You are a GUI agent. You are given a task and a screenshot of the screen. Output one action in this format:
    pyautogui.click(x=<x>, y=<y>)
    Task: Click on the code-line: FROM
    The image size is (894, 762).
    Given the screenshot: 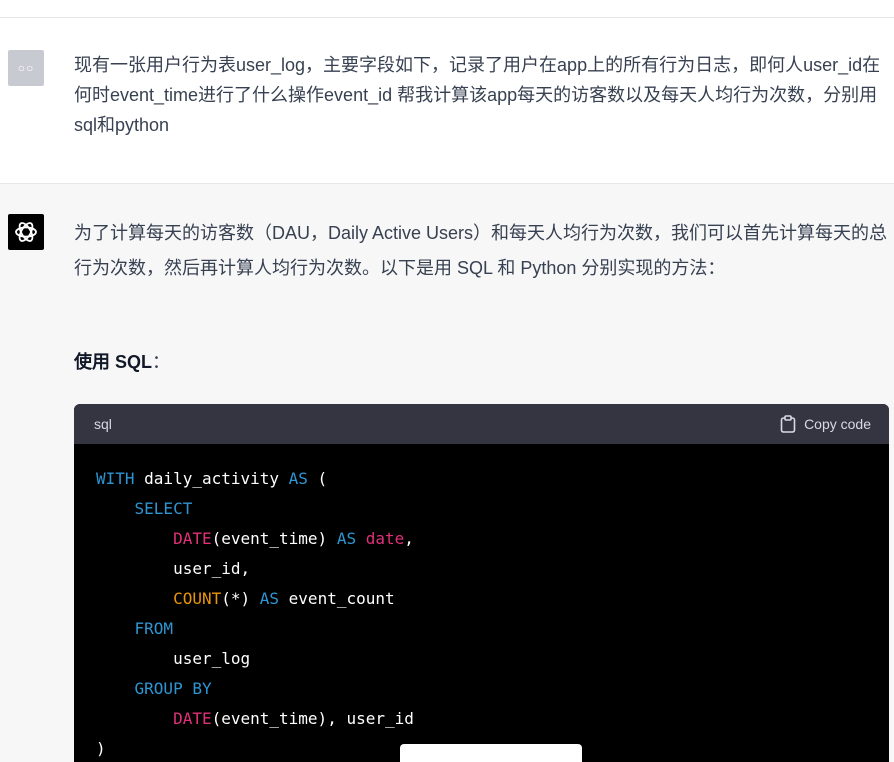 What is the action you would take?
    pyautogui.click(x=481, y=629)
    